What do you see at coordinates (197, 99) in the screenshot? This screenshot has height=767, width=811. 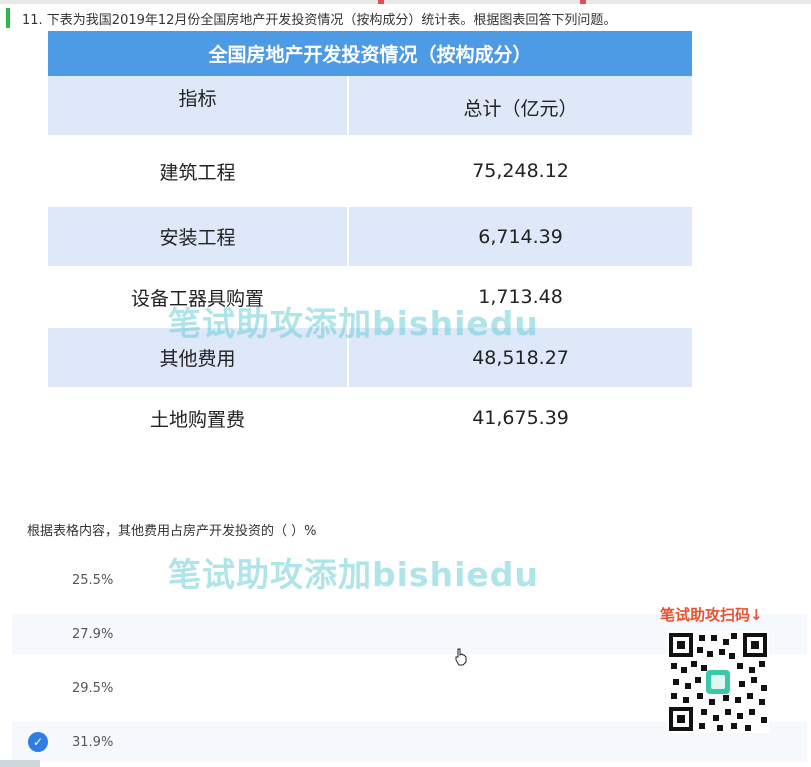 I see `header-indicator: 指标` at bounding box center [197, 99].